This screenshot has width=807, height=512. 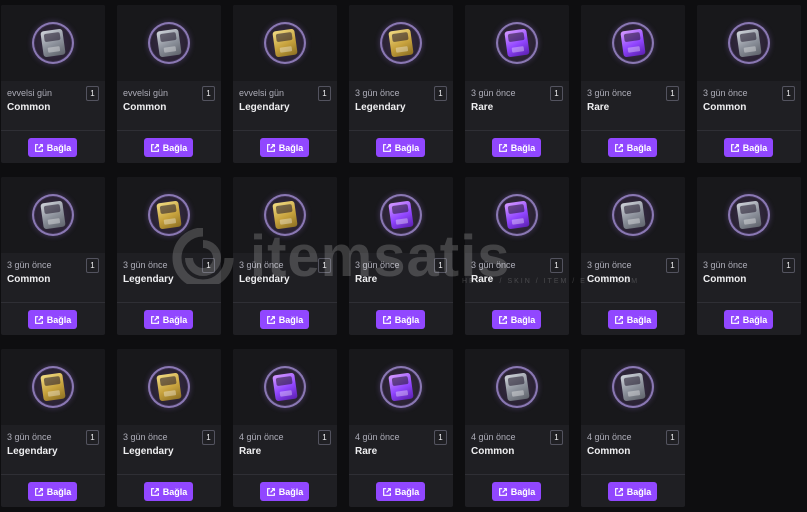 What do you see at coordinates (53, 256) in the screenshot?
I see `drop-card: 3 gün önce Common 1 Bağla` at bounding box center [53, 256].